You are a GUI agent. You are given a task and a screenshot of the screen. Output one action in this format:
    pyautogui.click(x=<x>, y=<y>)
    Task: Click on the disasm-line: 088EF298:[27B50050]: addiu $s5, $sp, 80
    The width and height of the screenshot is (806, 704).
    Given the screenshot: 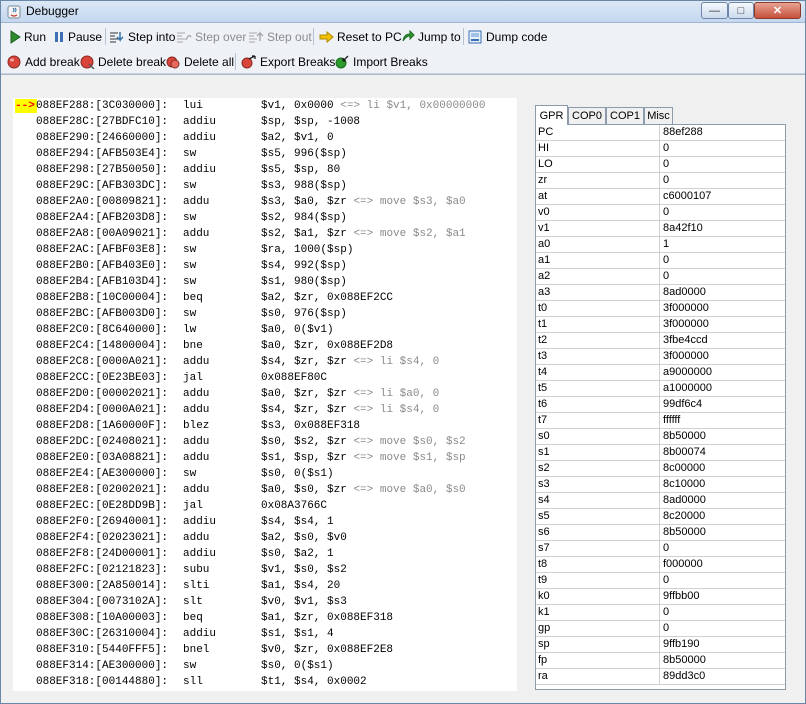 What is the action you would take?
    pyautogui.click(x=265, y=170)
    